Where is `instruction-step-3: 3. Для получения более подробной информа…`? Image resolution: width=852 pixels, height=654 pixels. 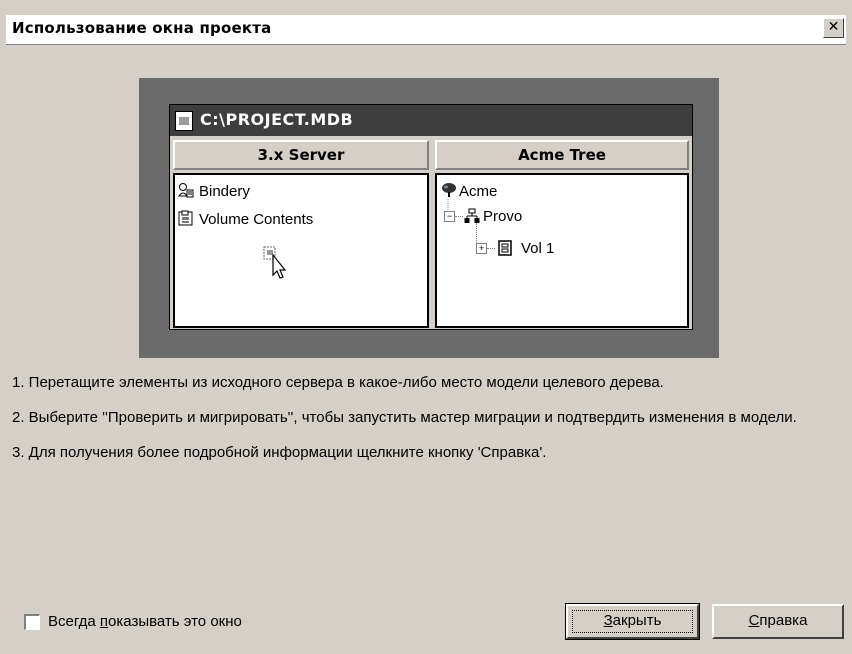
instruction-step-3: 3. Для получения более подробной информа… is located at coordinates (279, 452).